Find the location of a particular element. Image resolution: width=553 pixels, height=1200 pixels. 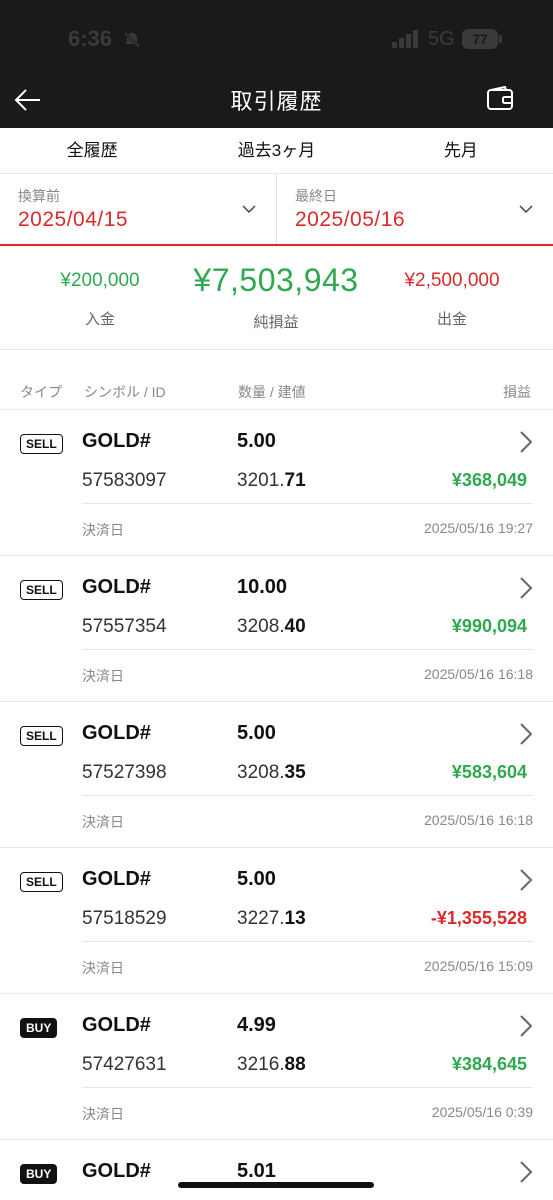

withdraw-summary: ¥2,500,000 出金 is located at coordinates (452, 287).